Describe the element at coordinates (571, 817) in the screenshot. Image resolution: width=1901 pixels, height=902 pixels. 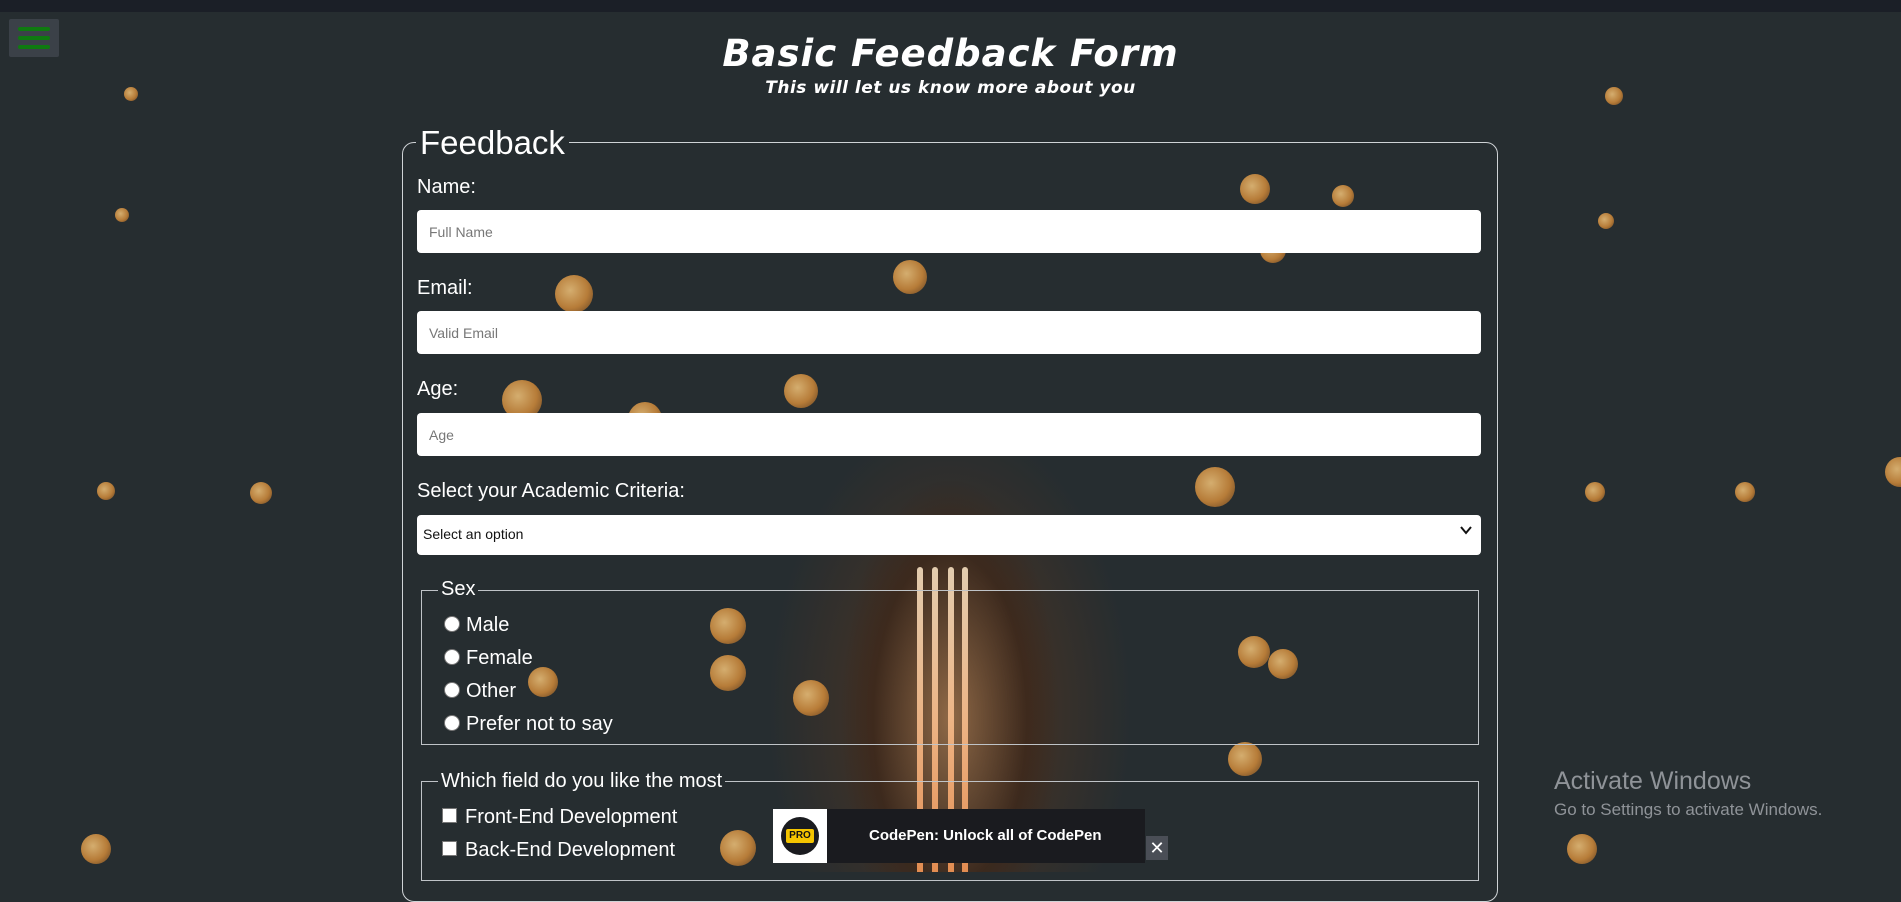
I see `checkbox-label: Front-End Development` at that location.